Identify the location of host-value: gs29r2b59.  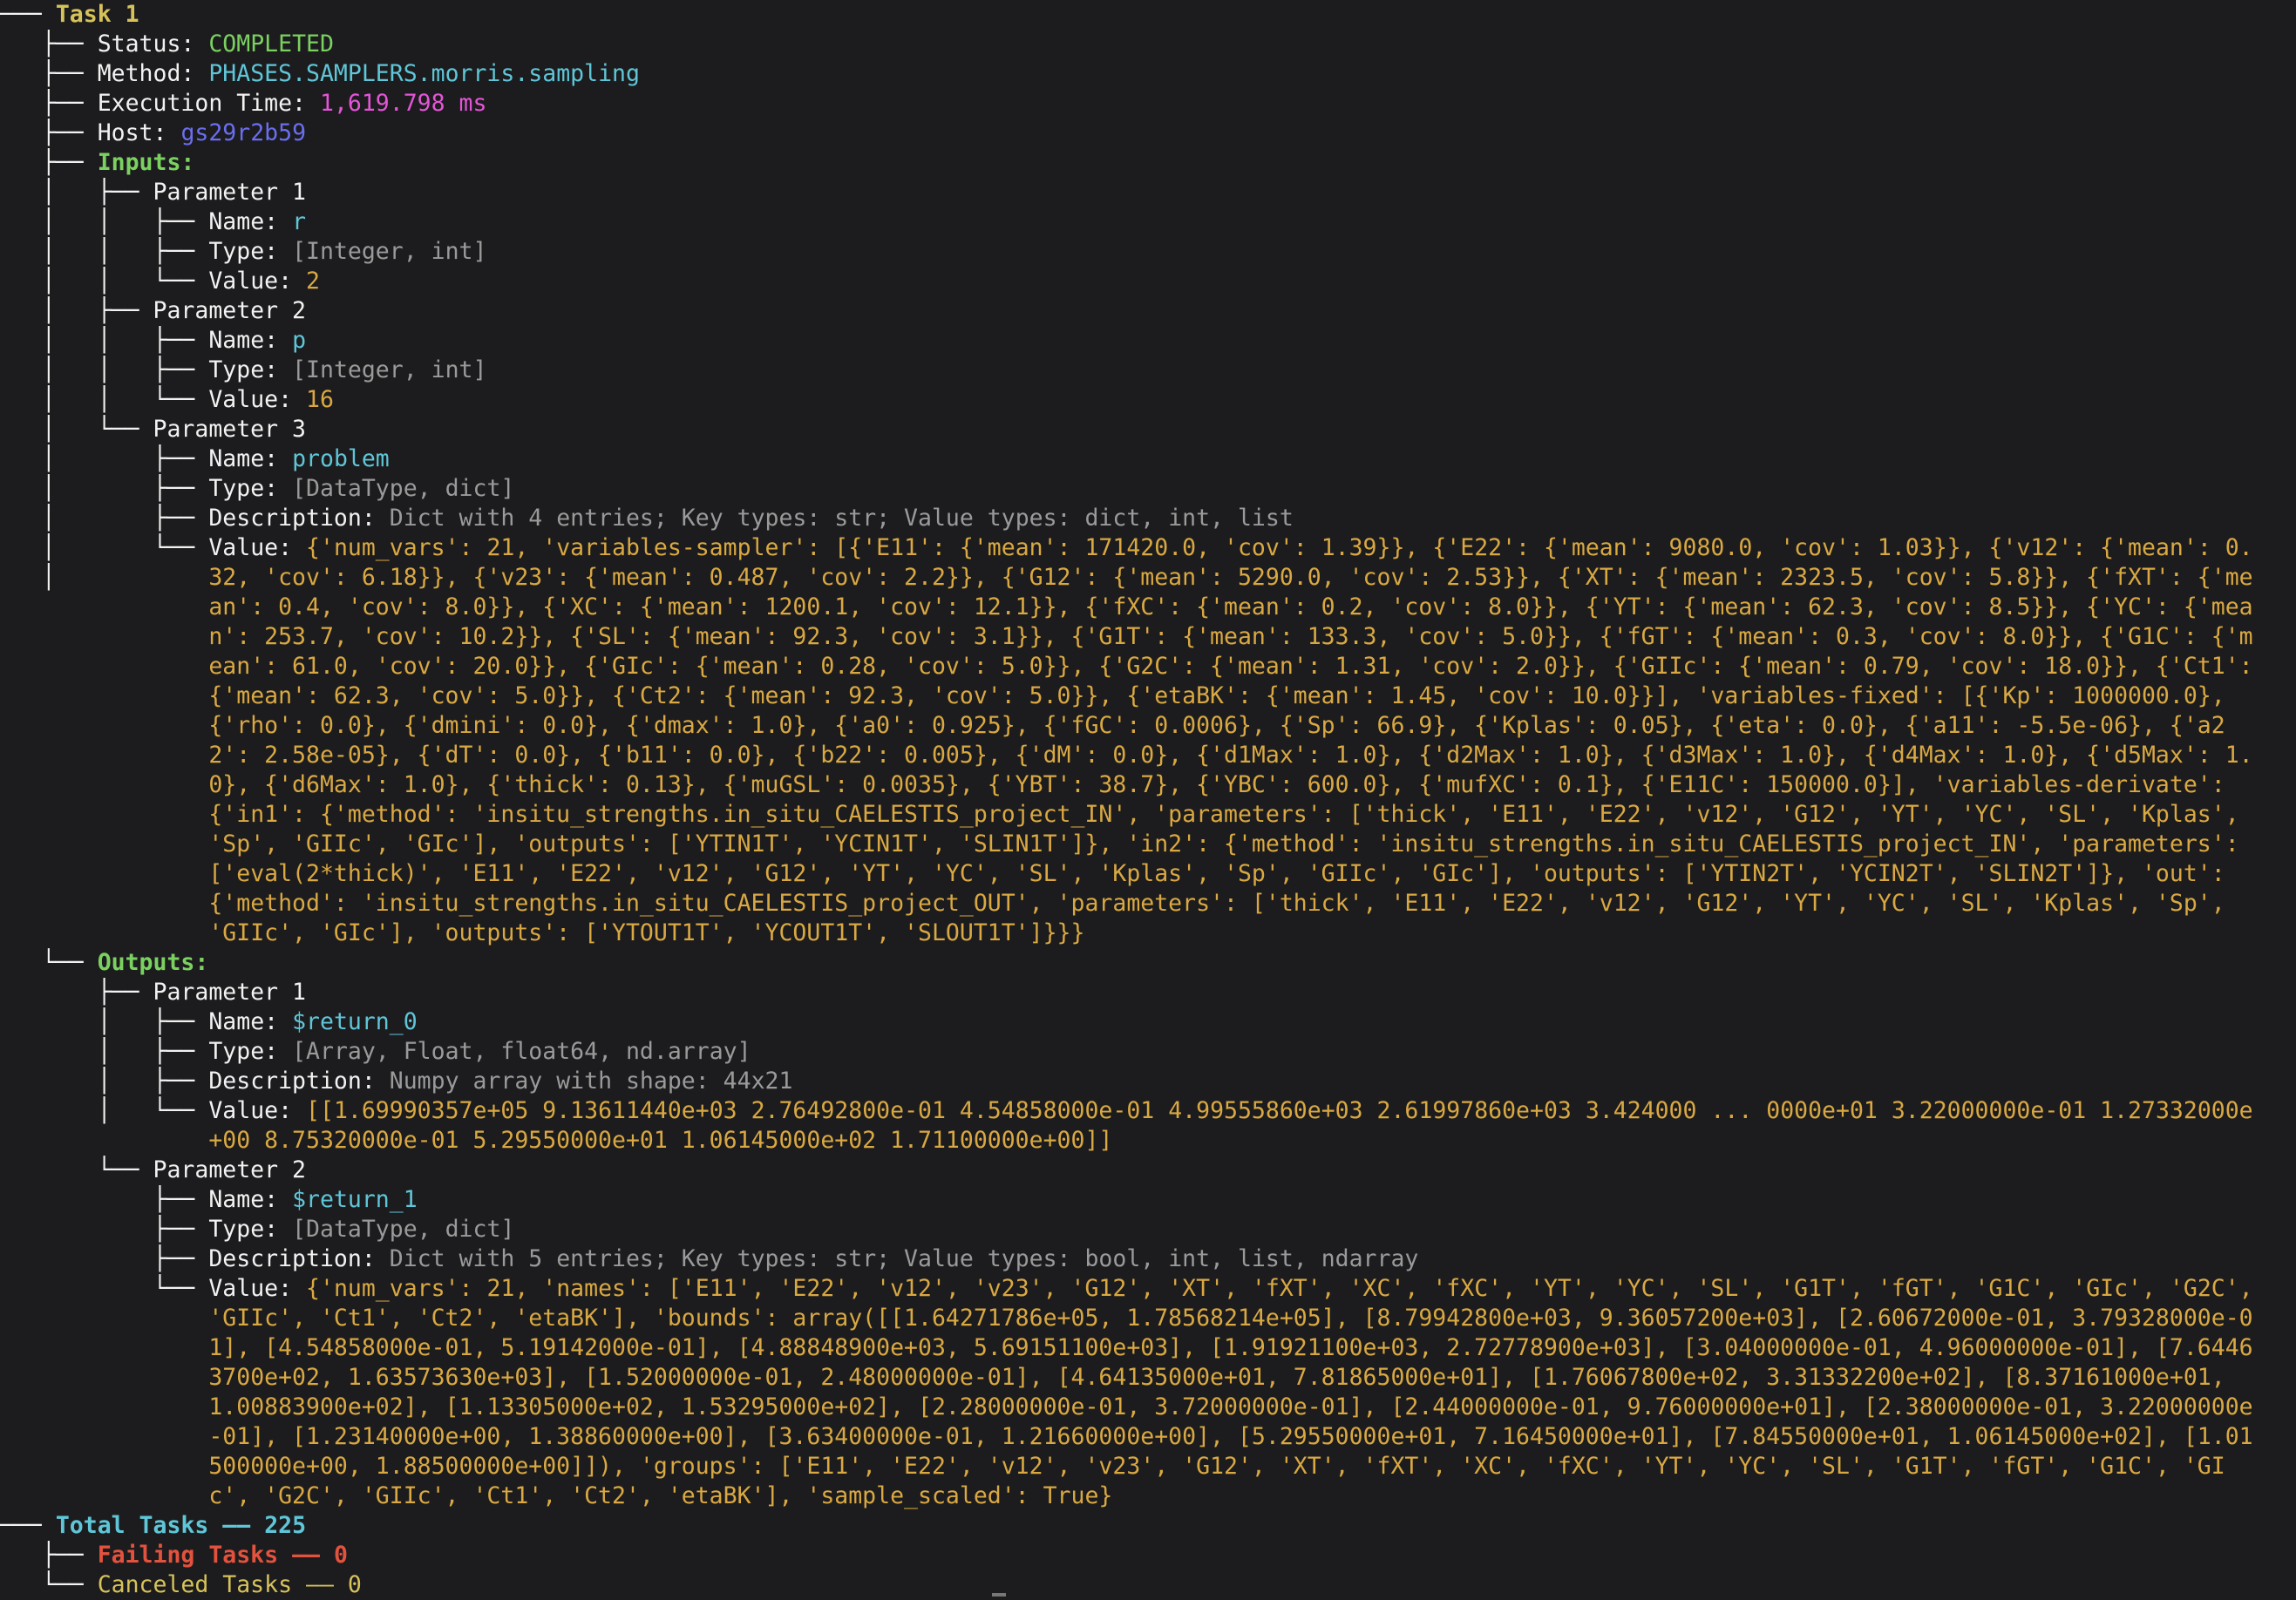
(244, 132).